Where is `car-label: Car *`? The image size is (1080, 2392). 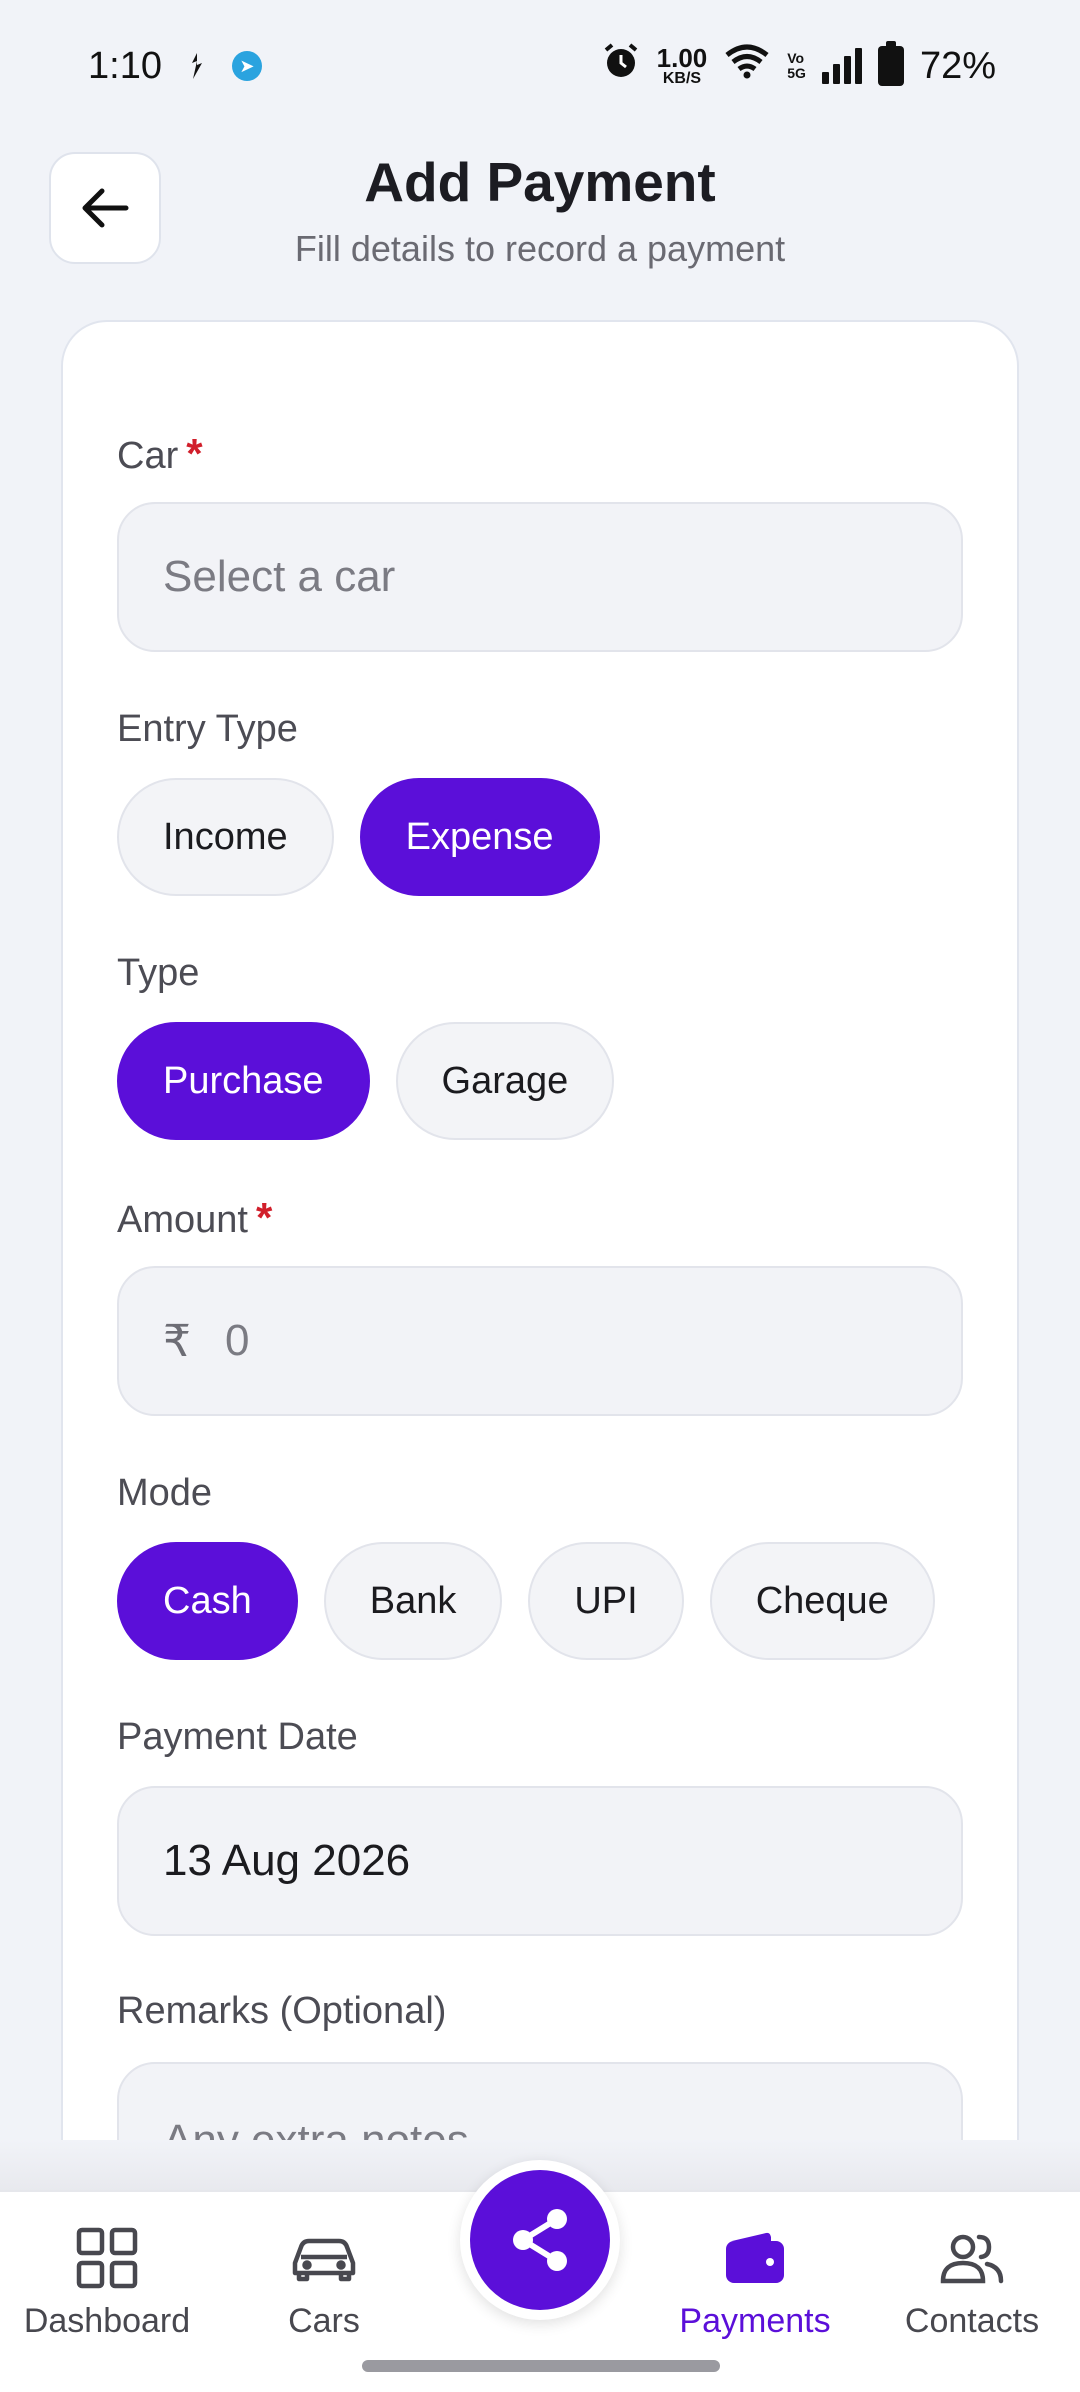 car-label: Car * is located at coordinates (160, 453).